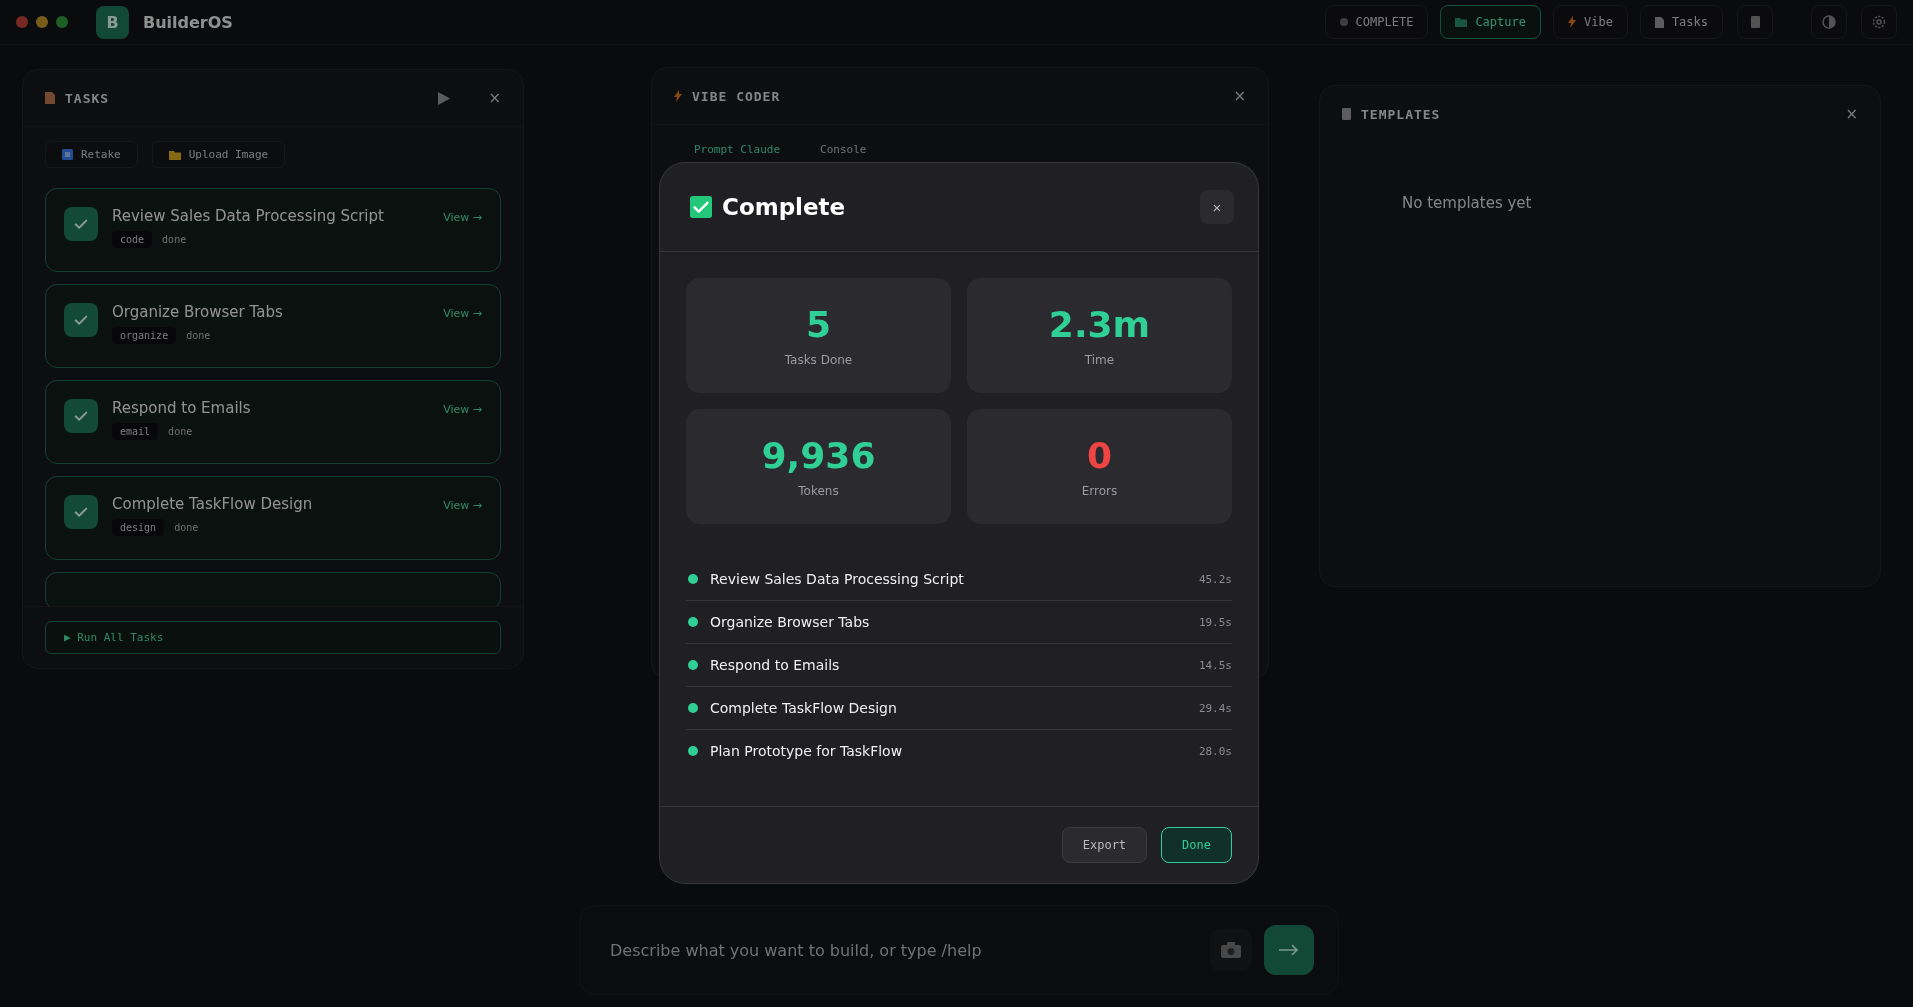 Image resolution: width=1913 pixels, height=1007 pixels. What do you see at coordinates (444, 98) in the screenshot?
I see `play-icon` at bounding box center [444, 98].